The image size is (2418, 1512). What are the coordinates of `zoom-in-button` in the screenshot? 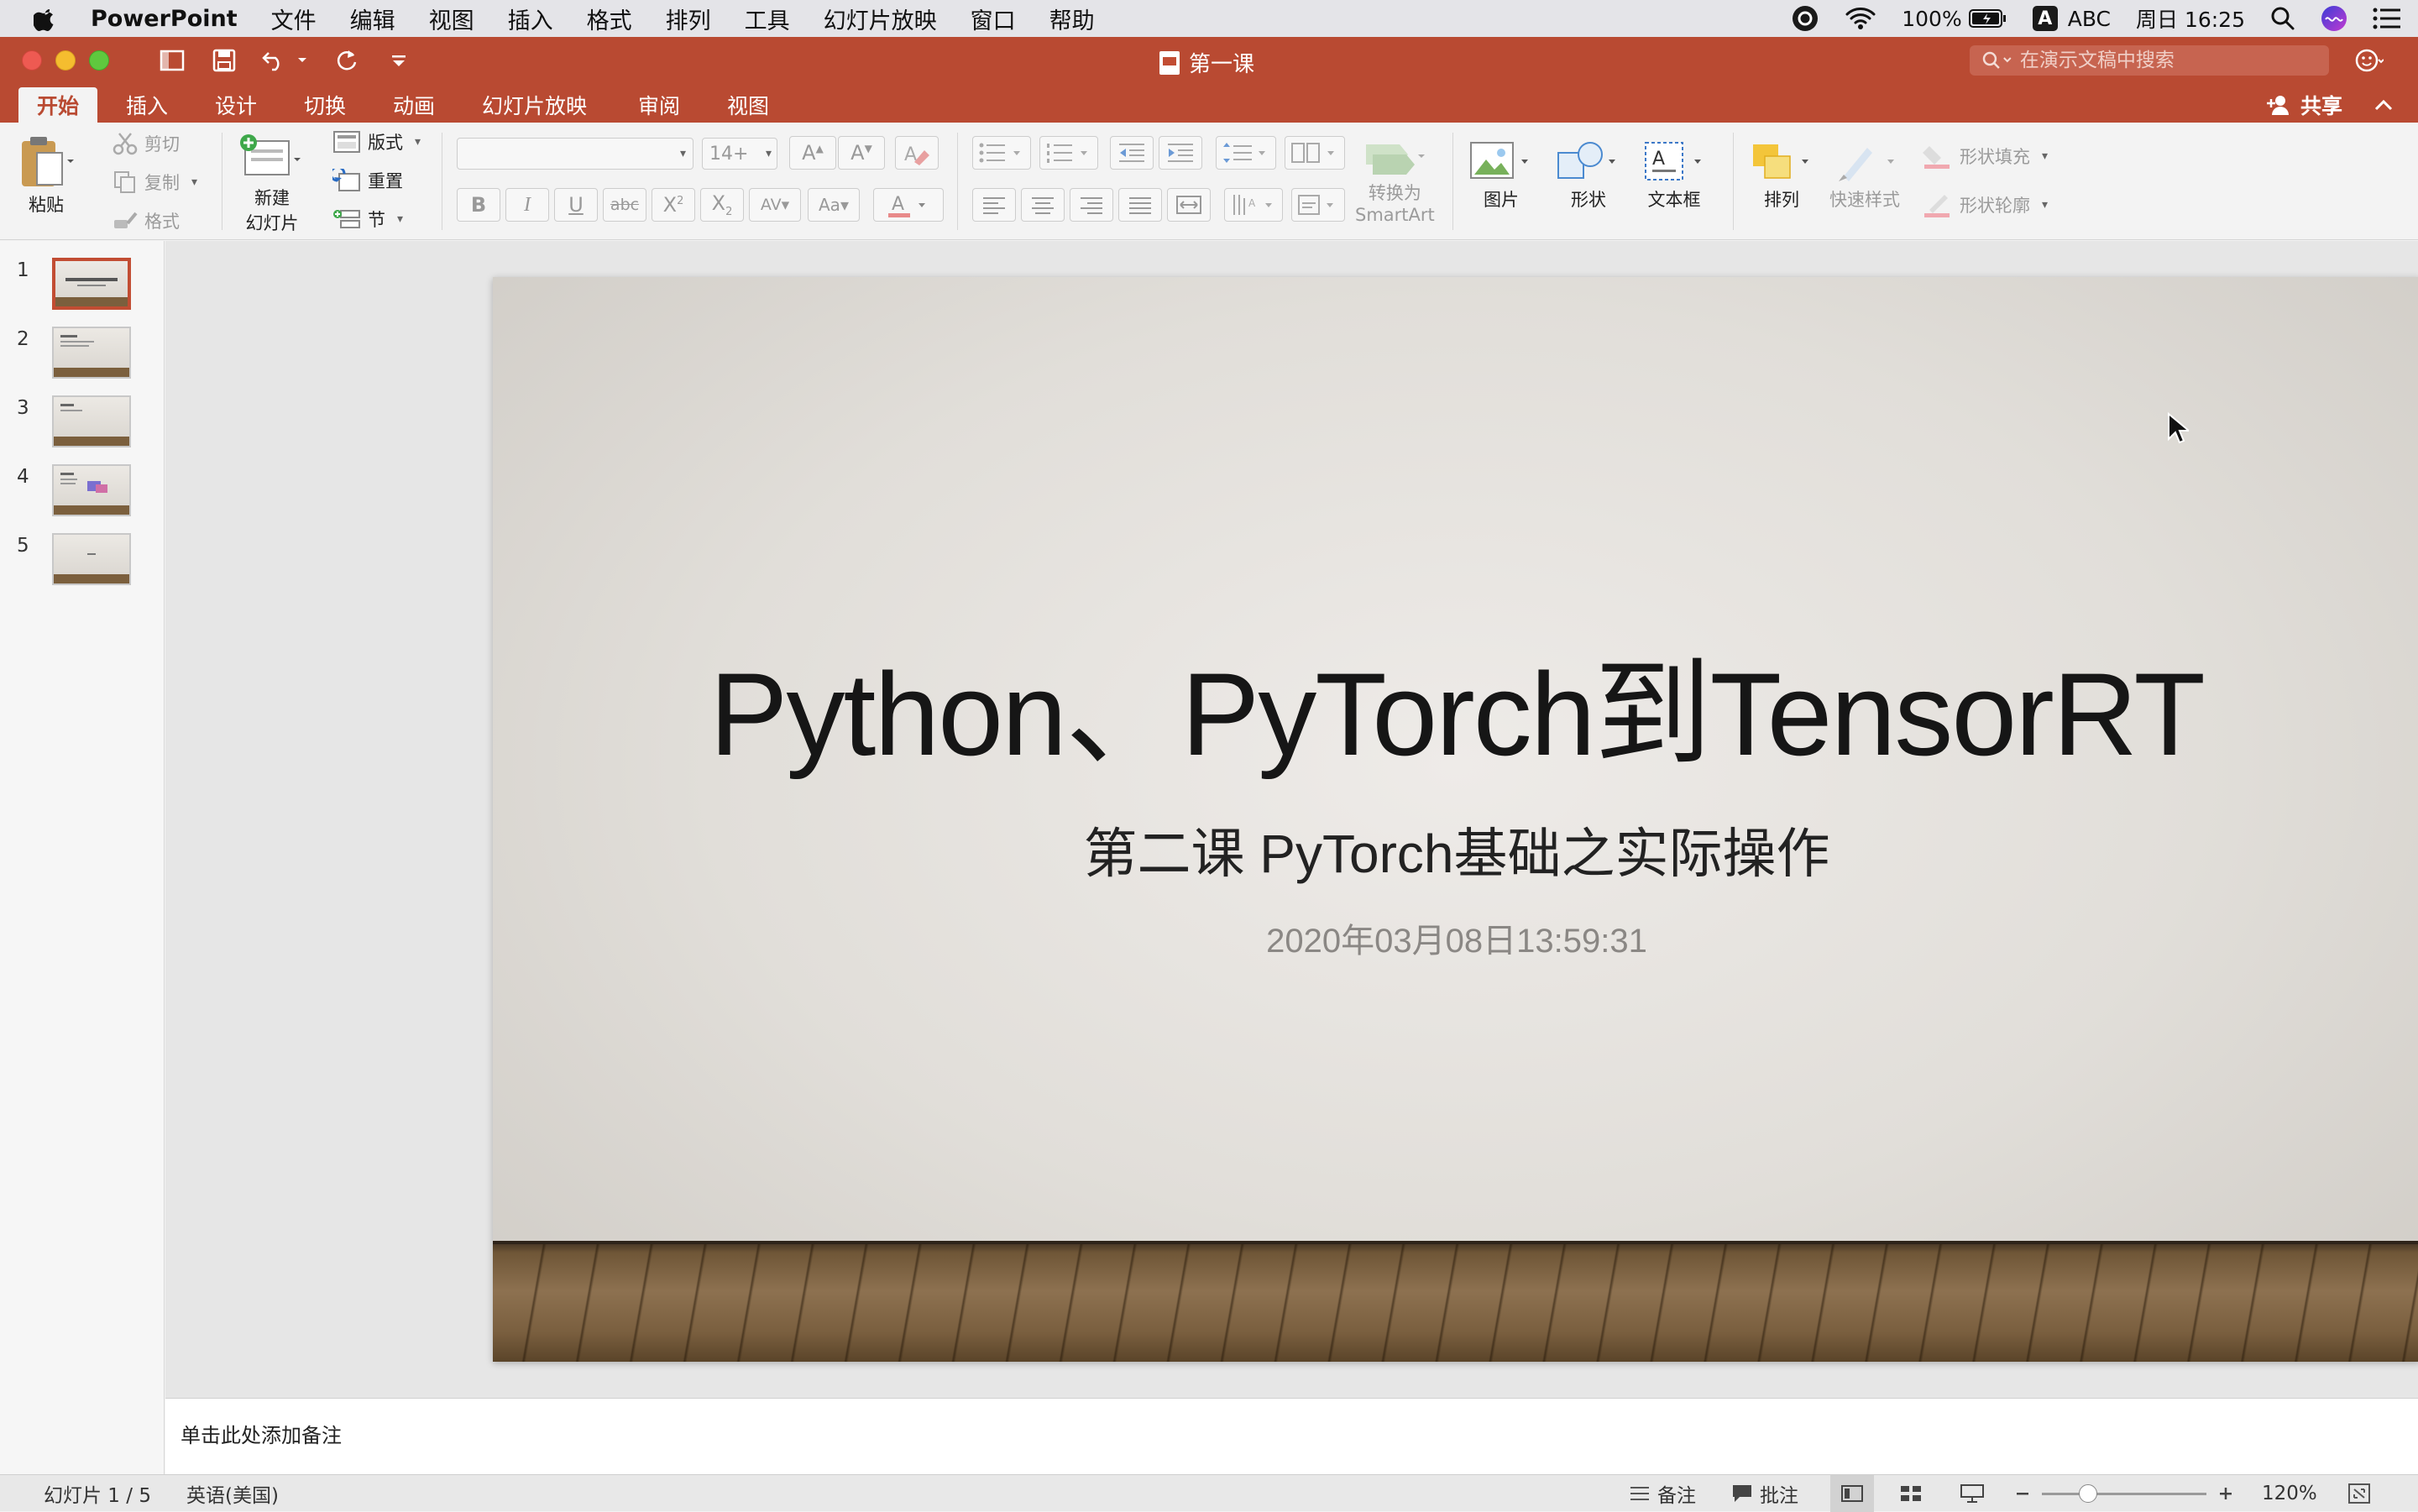 It's located at (2225, 1493).